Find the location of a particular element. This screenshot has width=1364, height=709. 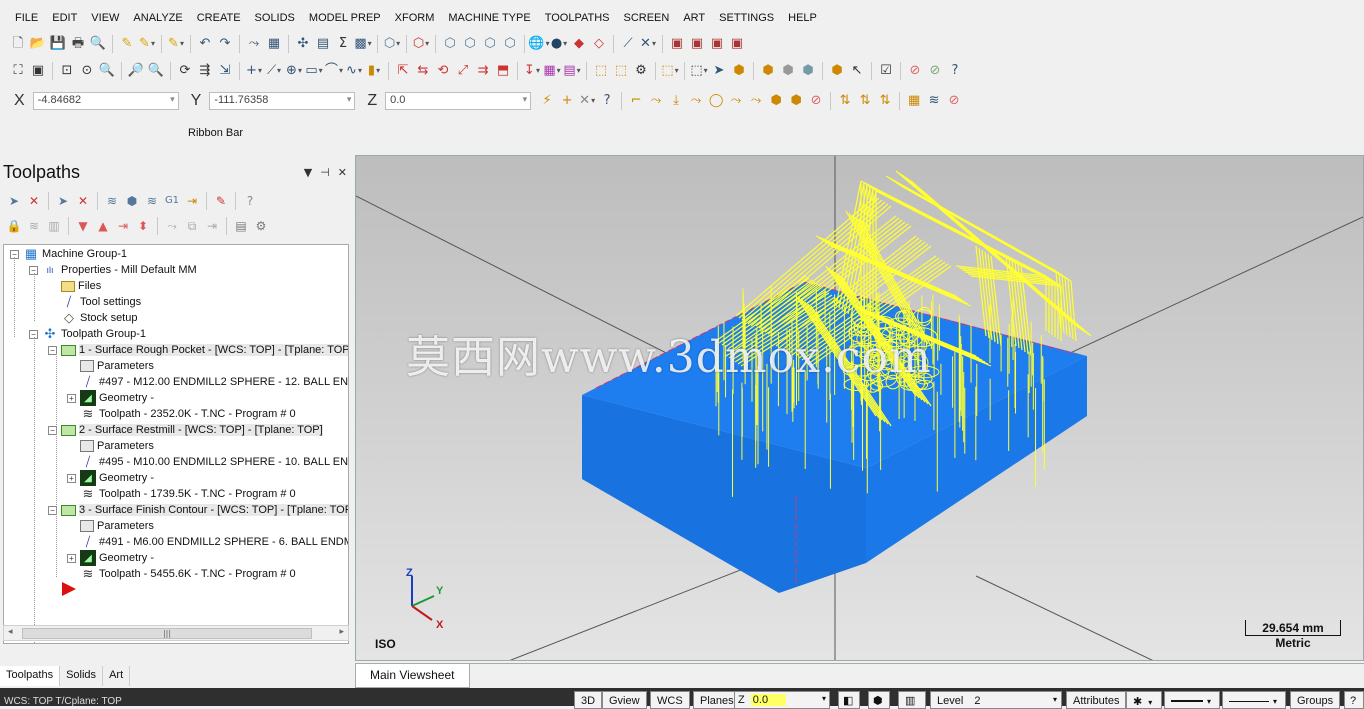

cube-red-icon: ⬡ is located at coordinates (421, 44).